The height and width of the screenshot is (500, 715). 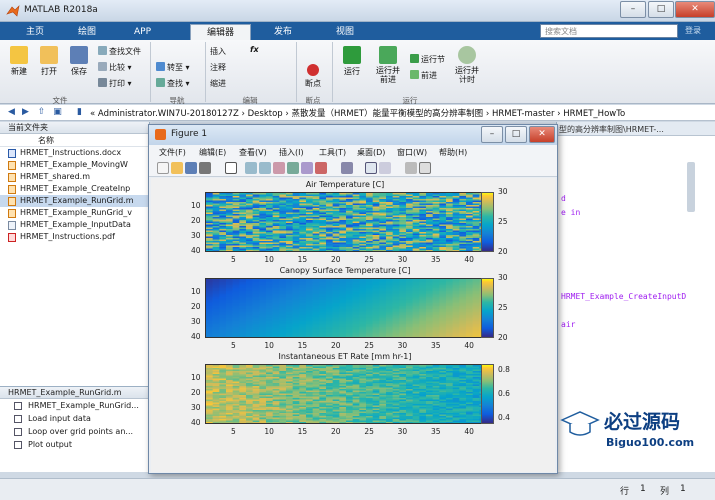 I want to click on menu-edit: 编辑(E), so click(x=212, y=152).